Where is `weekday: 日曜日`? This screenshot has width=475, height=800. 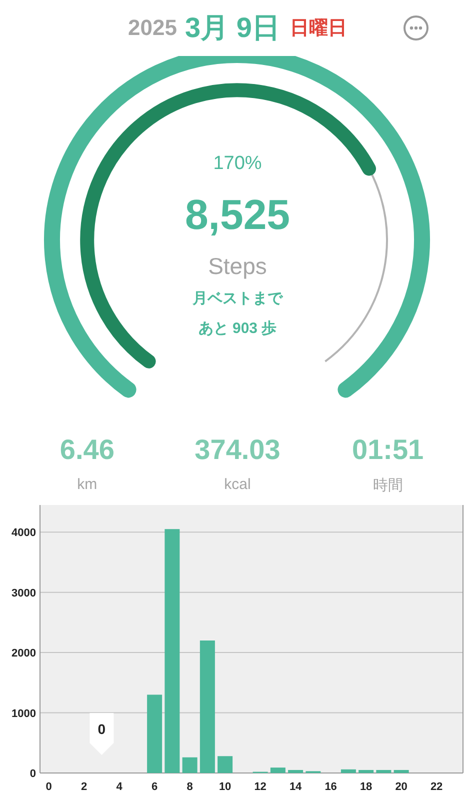
weekday: 日曜日 is located at coordinates (318, 29).